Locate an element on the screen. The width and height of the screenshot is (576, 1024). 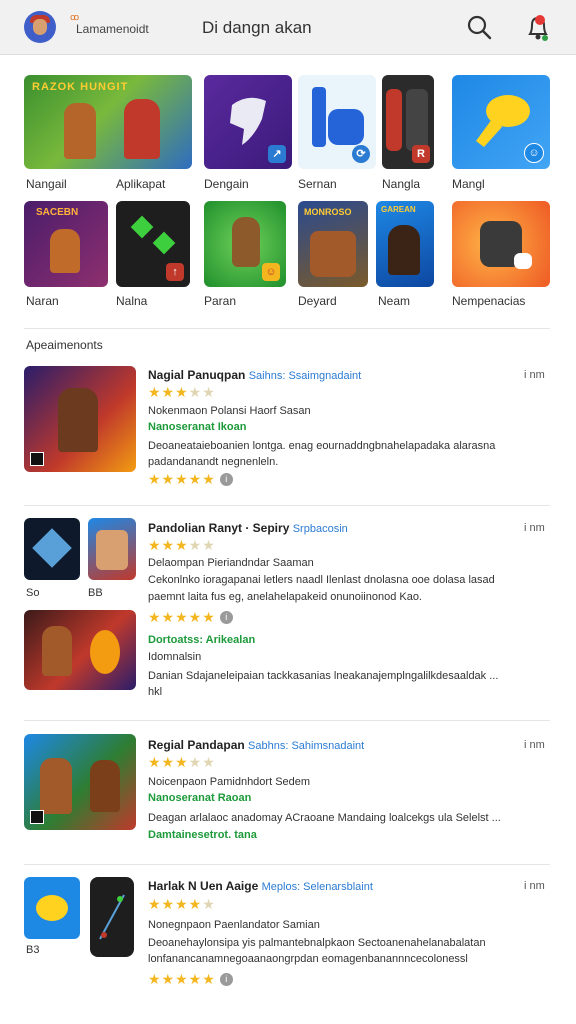
thumb-label: BB is located at coordinates (95, 593).